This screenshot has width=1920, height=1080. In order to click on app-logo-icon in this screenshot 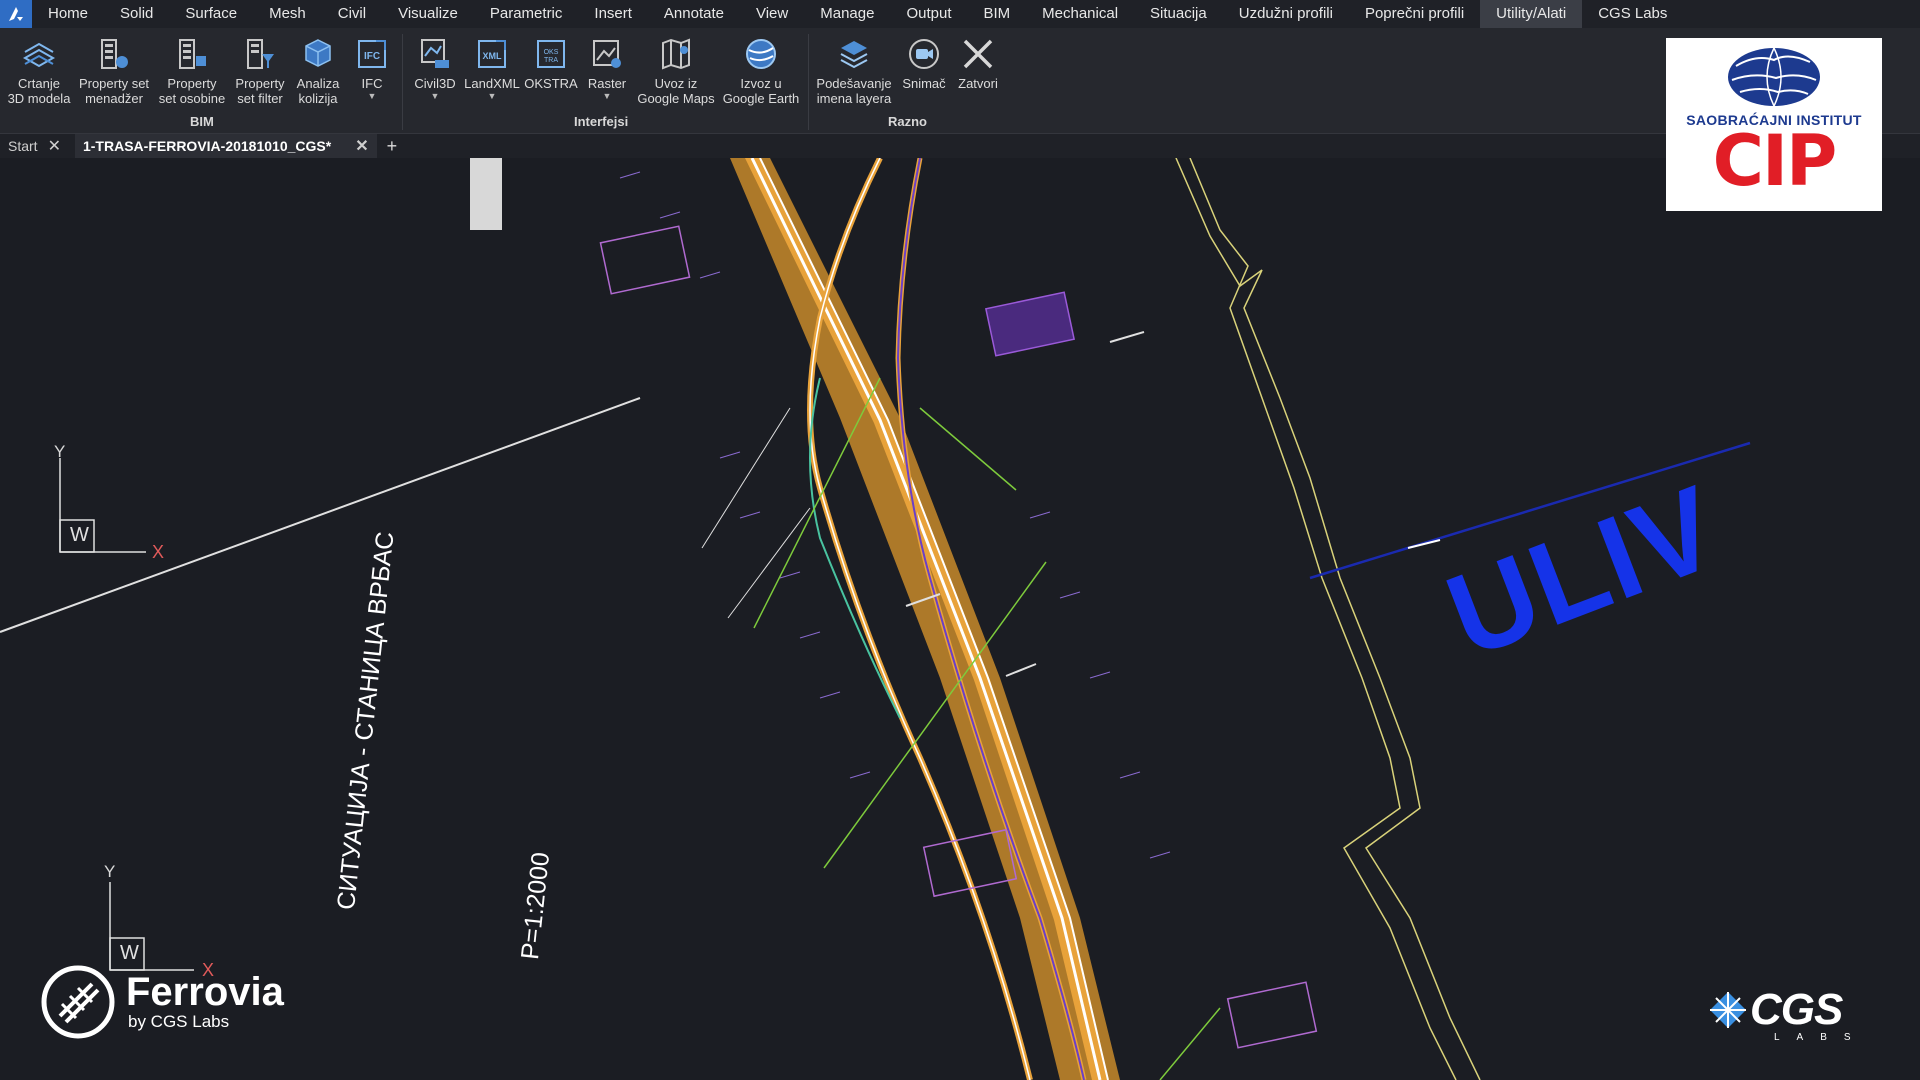, I will do `click(16, 14)`.